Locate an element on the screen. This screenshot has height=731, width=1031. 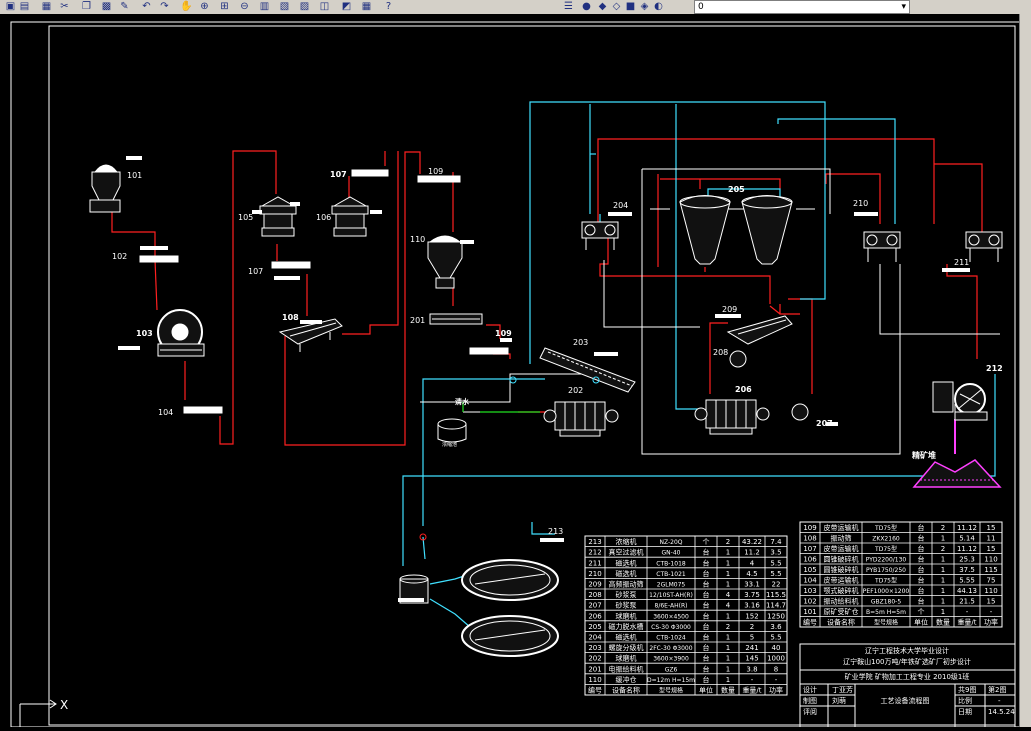
table-cell: 2GLM075 is located at coordinates (671, 585).